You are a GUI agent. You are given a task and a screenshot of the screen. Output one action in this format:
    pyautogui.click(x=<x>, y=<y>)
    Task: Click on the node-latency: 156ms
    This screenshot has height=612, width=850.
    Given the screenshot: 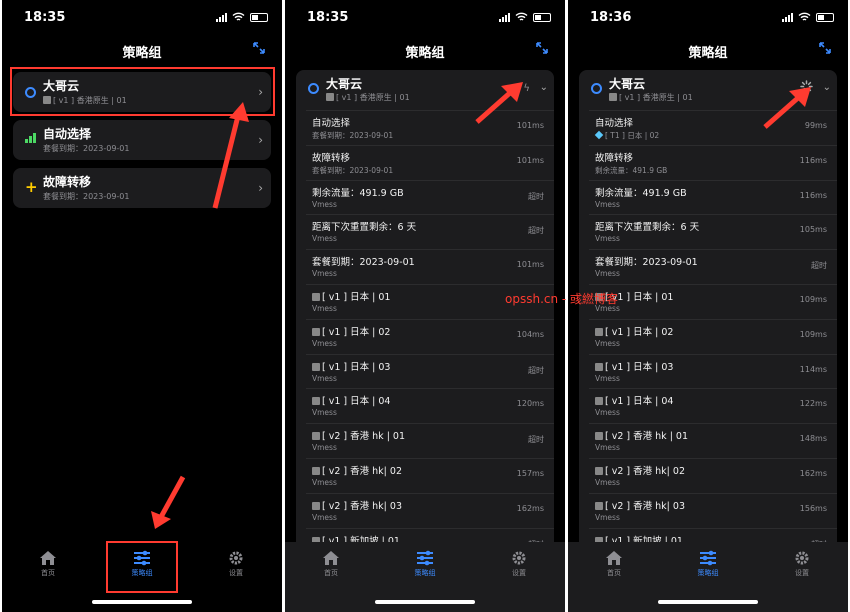 What is the action you would take?
    pyautogui.click(x=813, y=508)
    